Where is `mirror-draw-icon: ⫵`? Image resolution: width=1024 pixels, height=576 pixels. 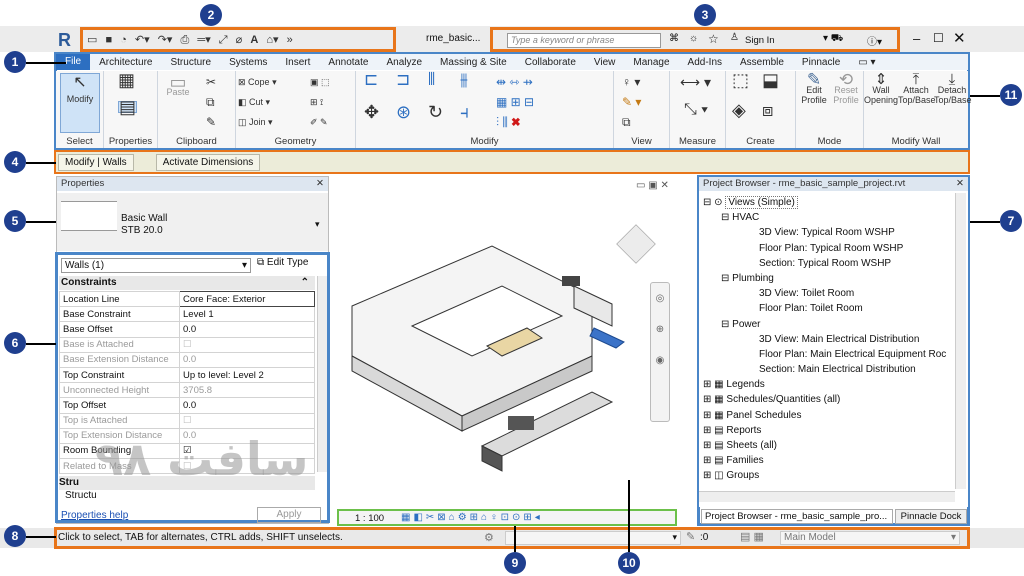 mirror-draw-icon: ⫵ is located at coordinates (464, 79).